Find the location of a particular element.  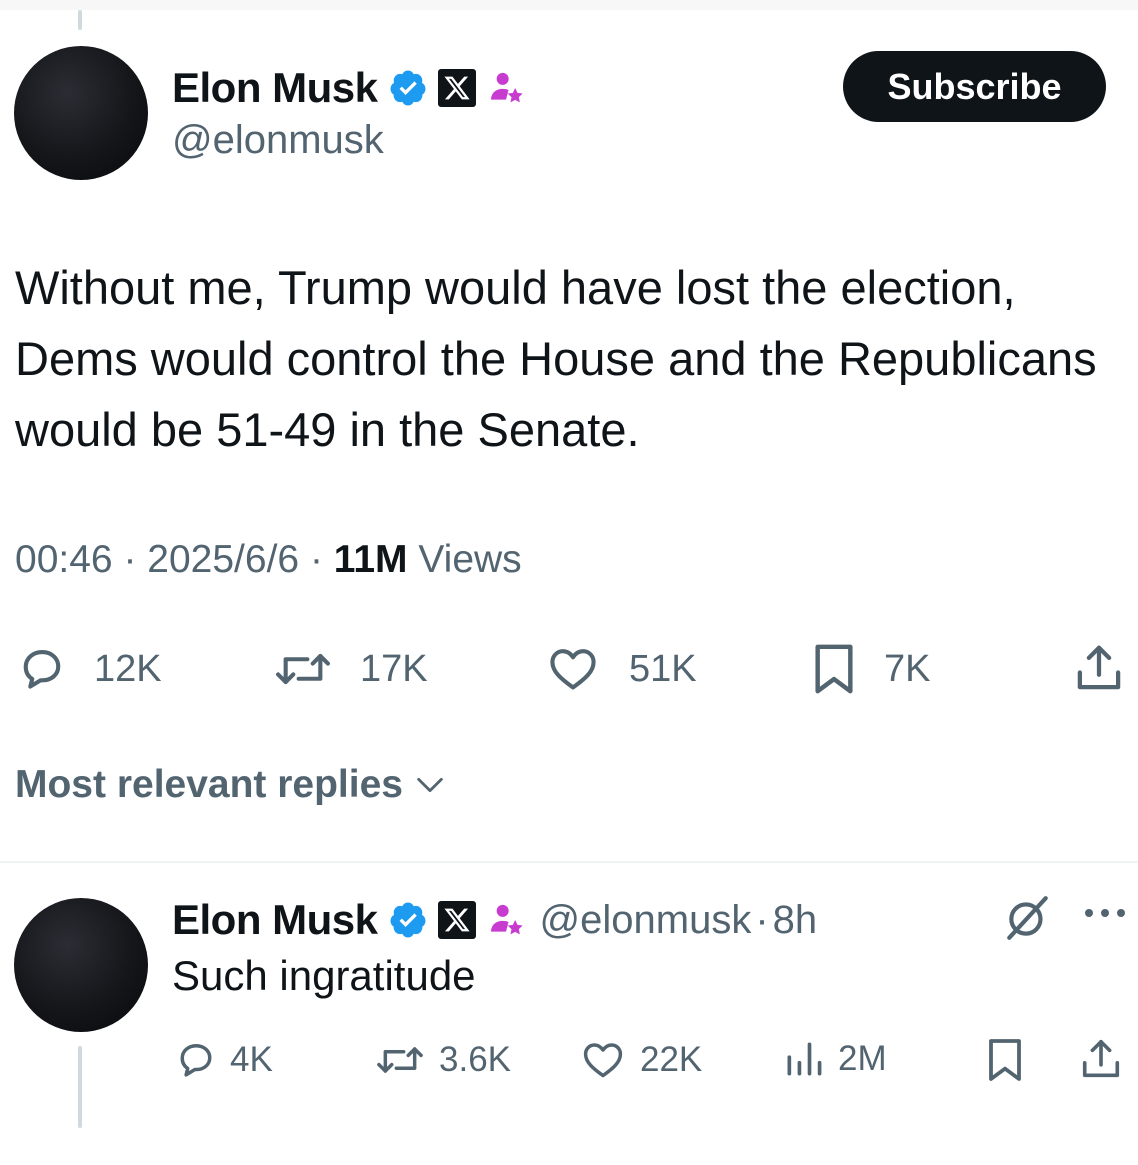

views-count: 11M is located at coordinates (371, 559).